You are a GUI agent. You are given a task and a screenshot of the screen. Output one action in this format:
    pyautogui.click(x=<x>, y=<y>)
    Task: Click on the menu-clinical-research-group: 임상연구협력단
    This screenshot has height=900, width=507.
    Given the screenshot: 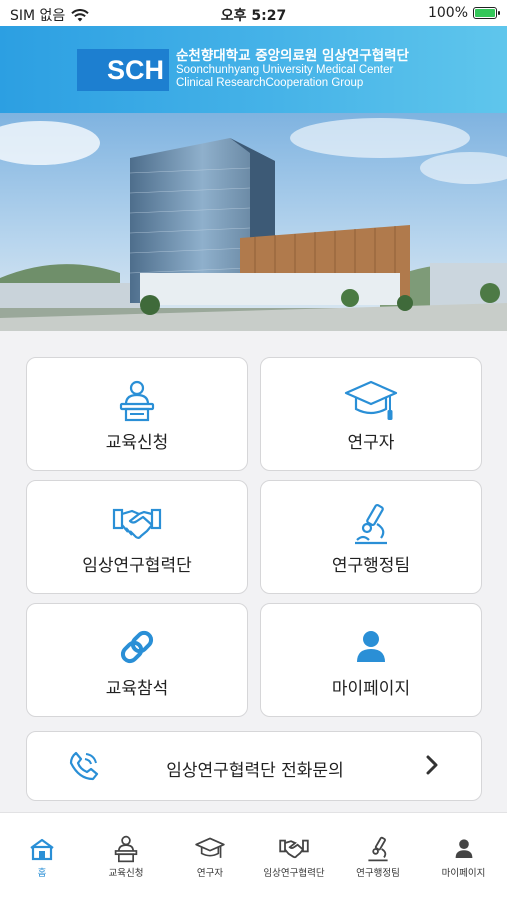 What is the action you would take?
    pyautogui.click(x=137, y=537)
    